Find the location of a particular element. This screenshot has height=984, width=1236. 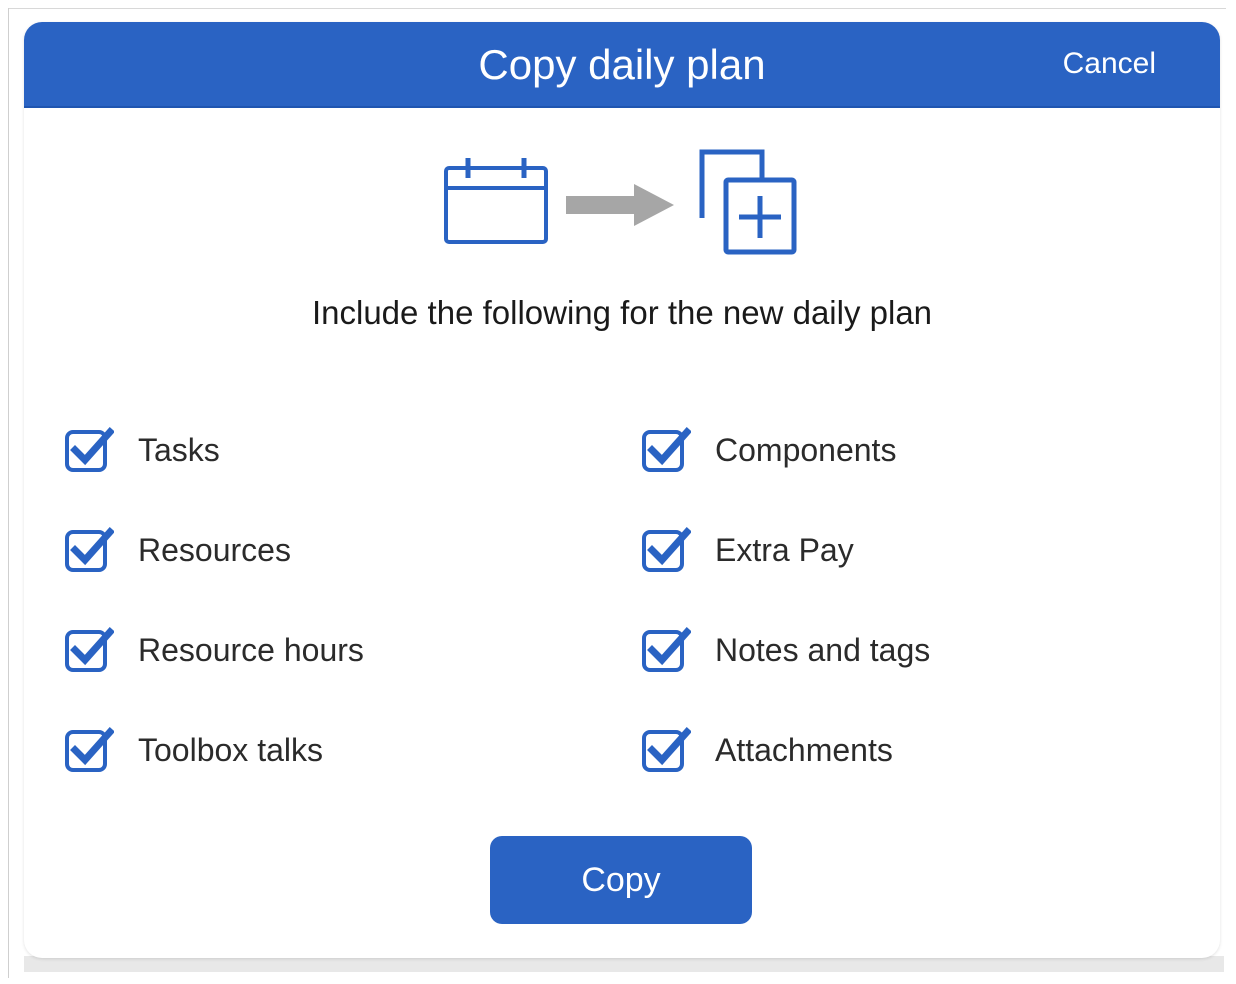

option-label: Resources is located at coordinates (214, 549).